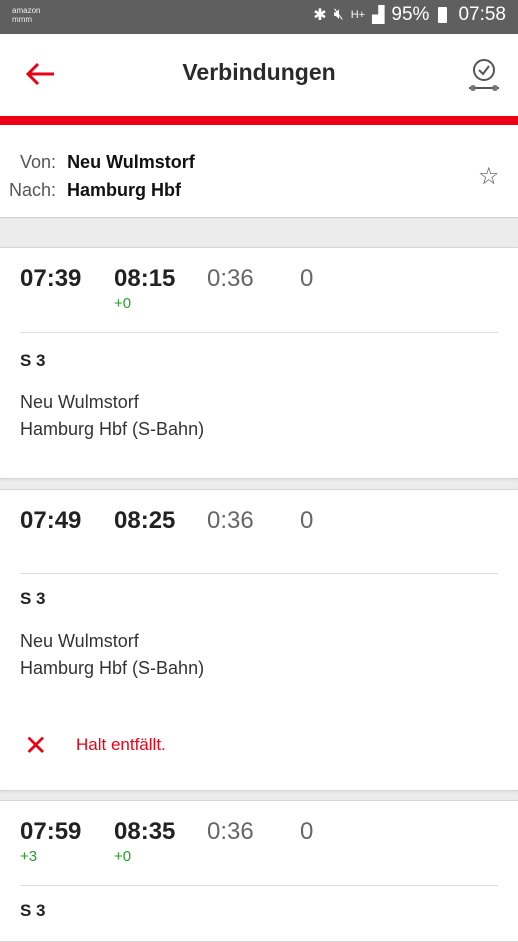 Image resolution: width=518 pixels, height=942 pixels. What do you see at coordinates (338, 14) in the screenshot?
I see `mute-icon: 🔇︎` at bounding box center [338, 14].